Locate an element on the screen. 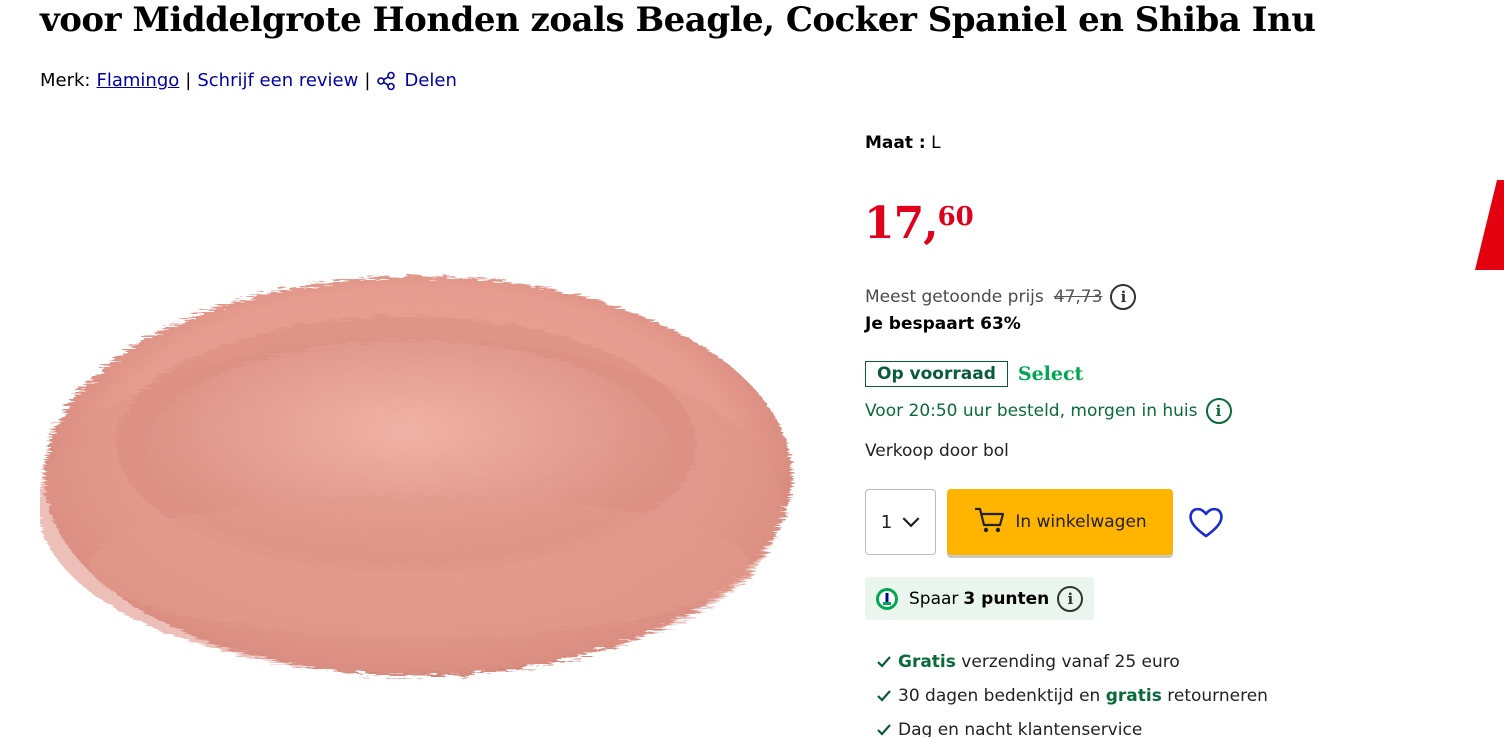  brand-label: Merk: is located at coordinates (65, 80).